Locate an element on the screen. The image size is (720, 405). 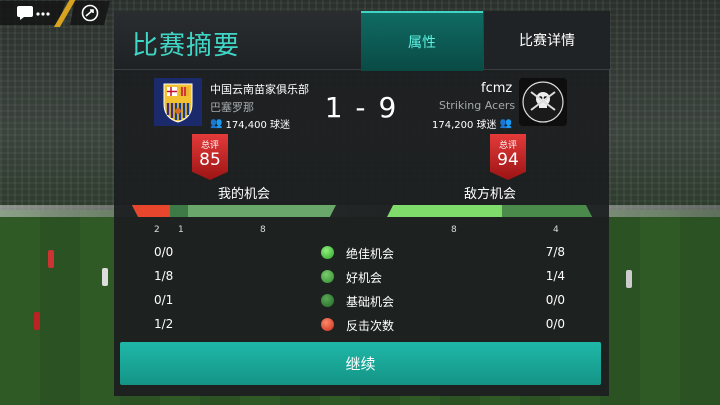
away-club-name: Striking Acers is located at coordinates (477, 105).